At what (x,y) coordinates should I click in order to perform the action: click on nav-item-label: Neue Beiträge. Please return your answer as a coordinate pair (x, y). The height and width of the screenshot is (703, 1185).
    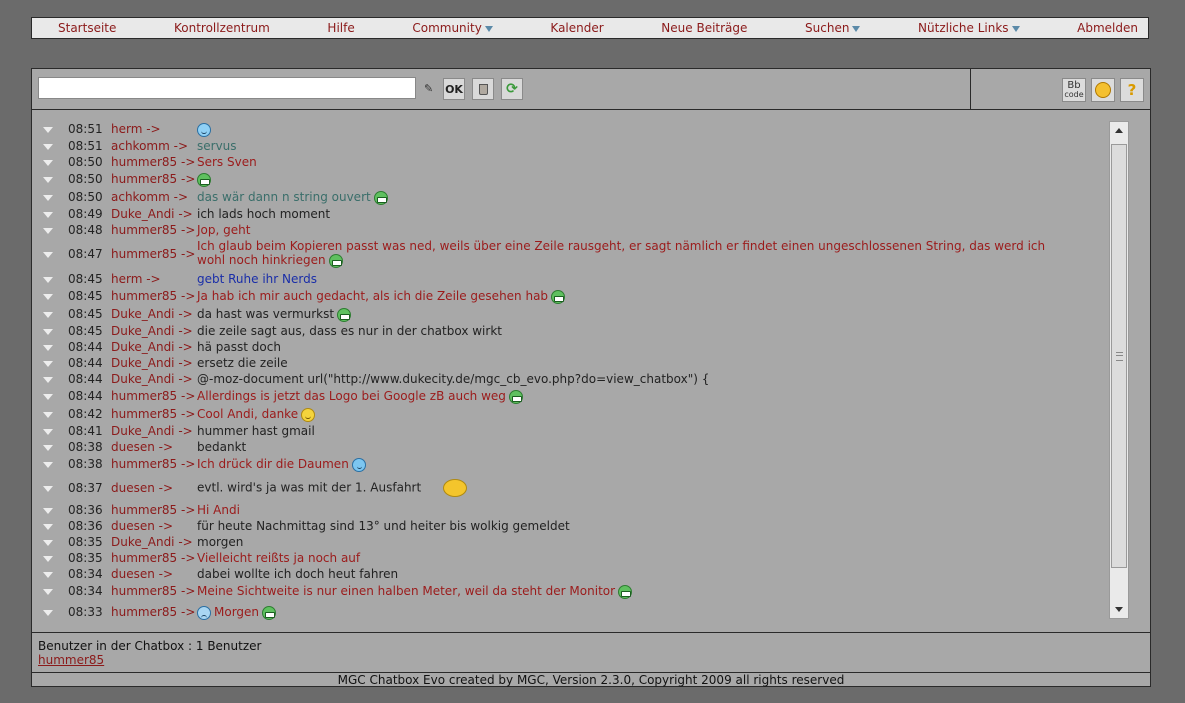
    Looking at the image, I should click on (704, 28).